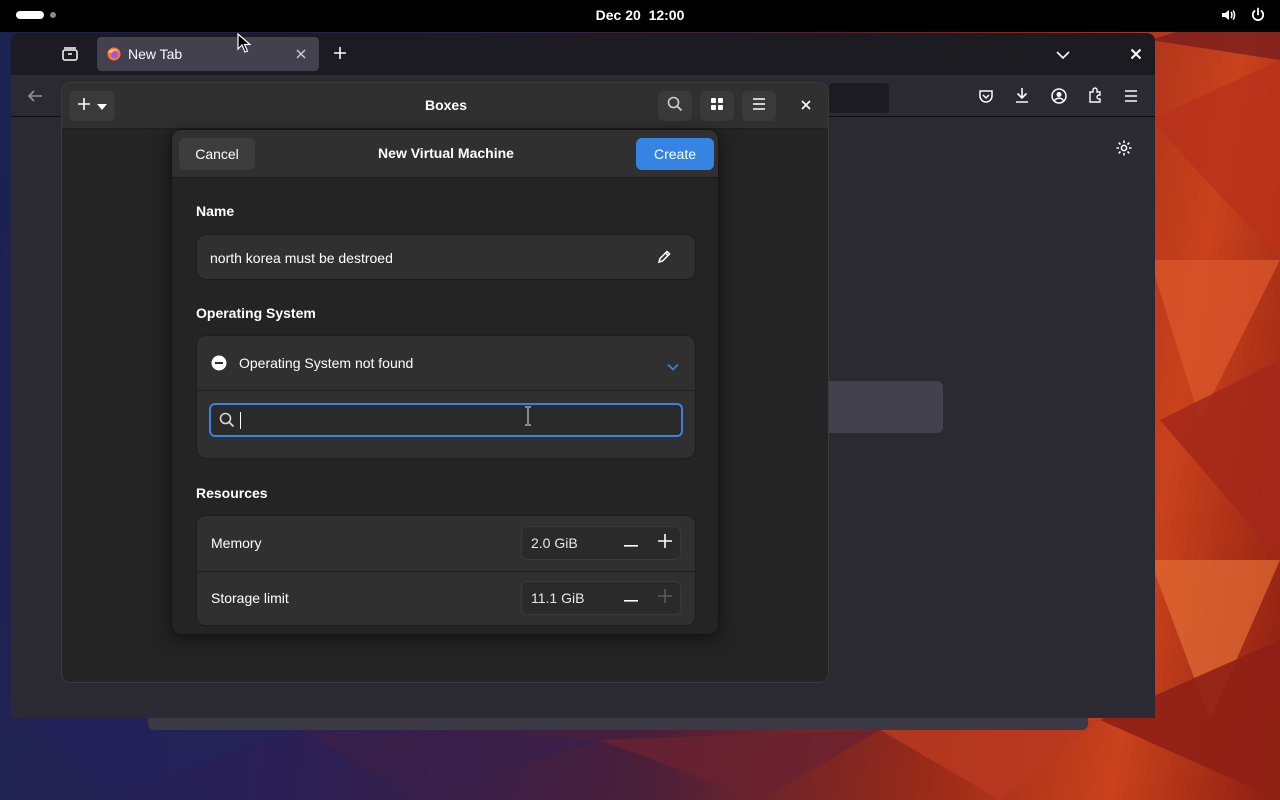 The image size is (1280, 800). I want to click on resources-section-label: Resources, so click(232, 493).